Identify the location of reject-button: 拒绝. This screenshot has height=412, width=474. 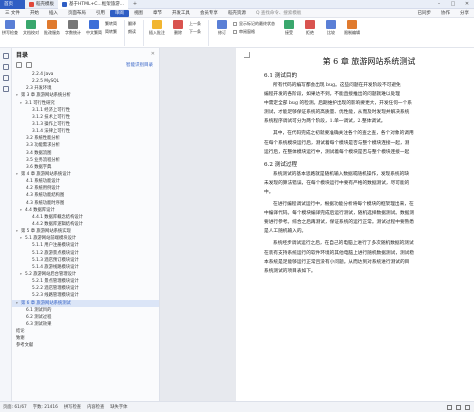
(310, 28).